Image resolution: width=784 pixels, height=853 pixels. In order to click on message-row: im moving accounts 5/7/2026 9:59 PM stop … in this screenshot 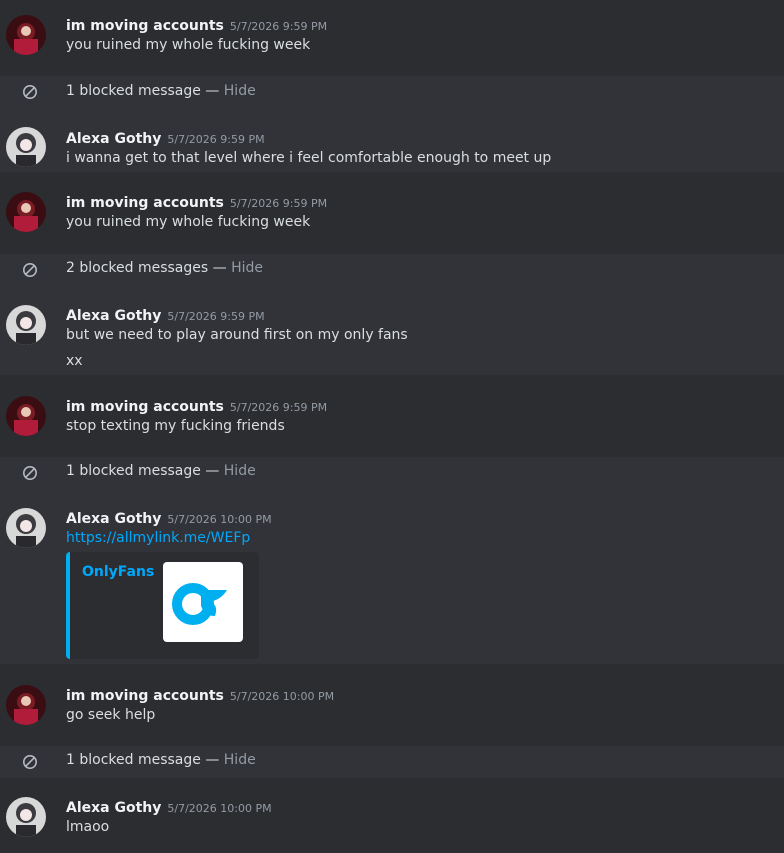, I will do `click(392, 416)`.